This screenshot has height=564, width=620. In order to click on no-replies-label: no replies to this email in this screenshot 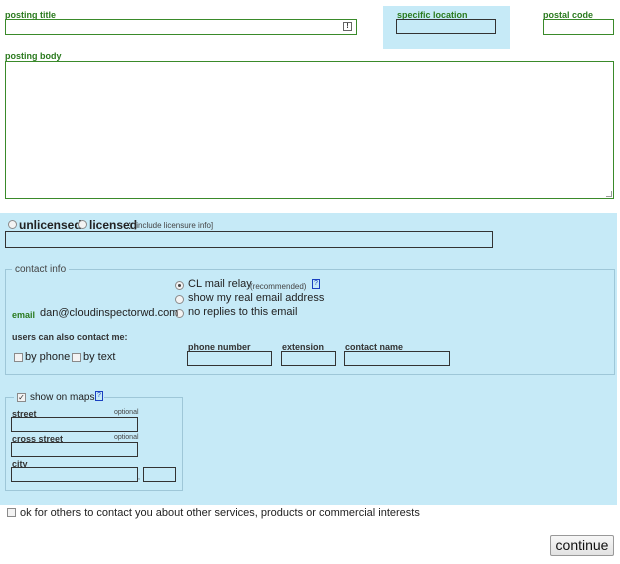, I will do `click(242, 312)`.